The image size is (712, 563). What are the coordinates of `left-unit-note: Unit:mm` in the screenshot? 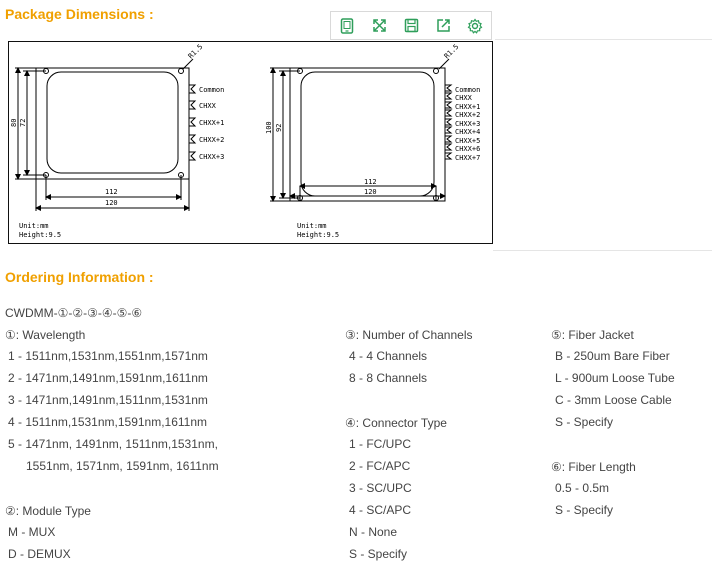 It's located at (34, 226).